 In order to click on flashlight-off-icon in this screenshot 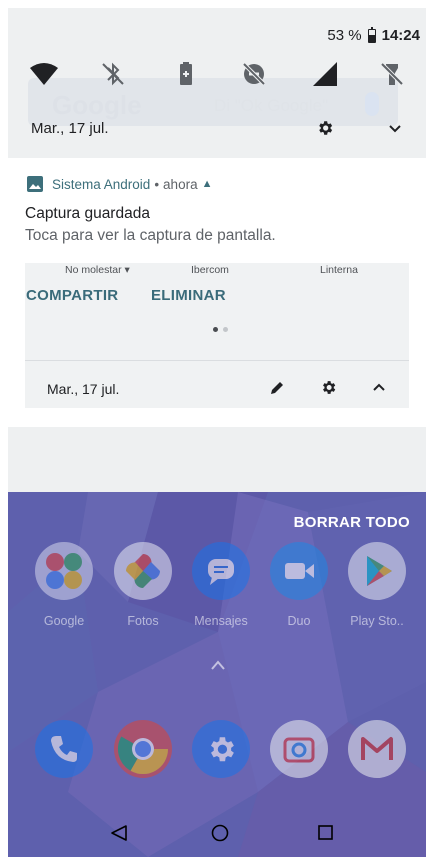, I will do `click(392, 74)`.